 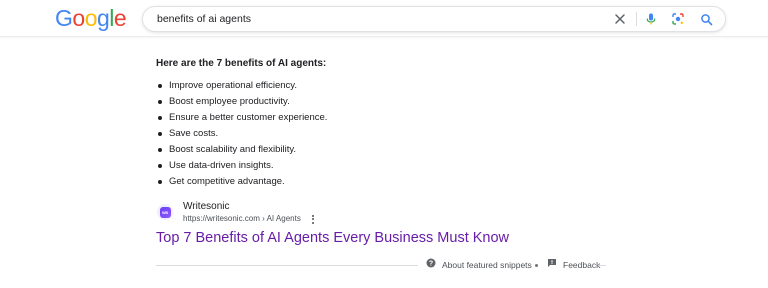 I want to click on search-box, so click(x=434, y=19).